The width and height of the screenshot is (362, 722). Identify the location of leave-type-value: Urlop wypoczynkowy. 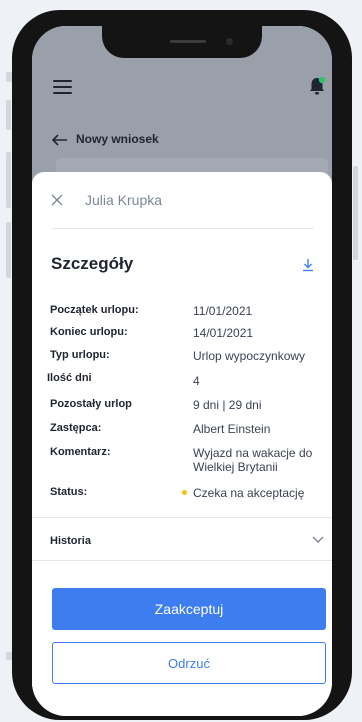
(249, 356).